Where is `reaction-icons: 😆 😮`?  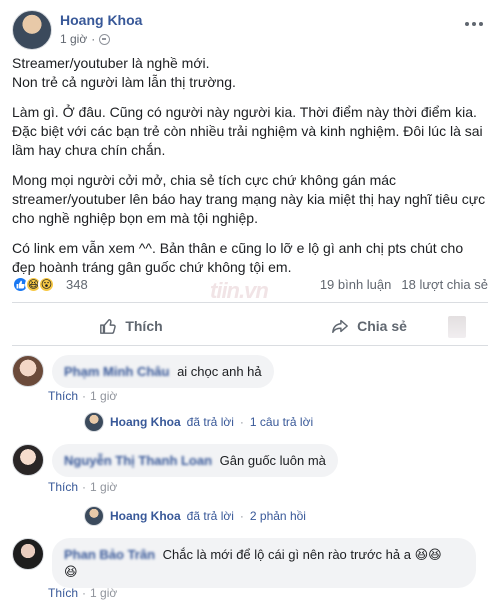 reaction-icons: 😆 😮 is located at coordinates (33, 284).